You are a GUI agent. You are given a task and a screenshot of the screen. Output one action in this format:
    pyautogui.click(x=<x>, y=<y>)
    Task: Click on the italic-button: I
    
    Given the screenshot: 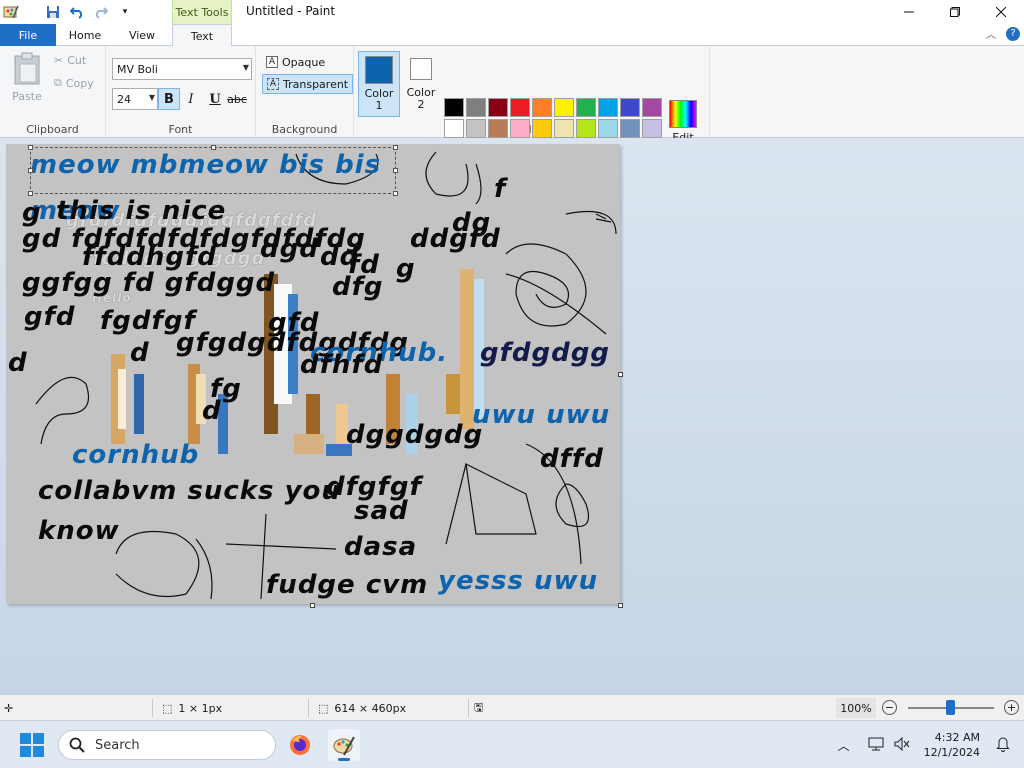 What is the action you would take?
    pyautogui.click(x=191, y=99)
    